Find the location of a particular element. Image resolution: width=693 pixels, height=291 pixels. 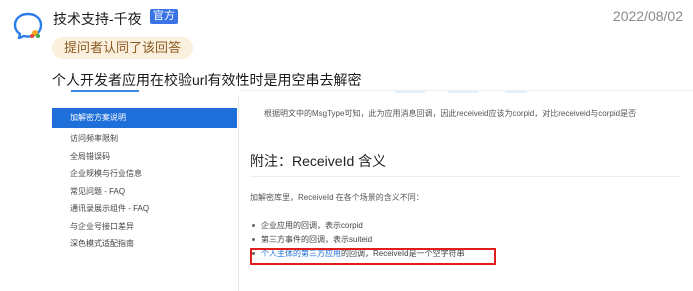

list-item: 第三方事件的回调，表示suiteid is located at coordinates (358, 240).